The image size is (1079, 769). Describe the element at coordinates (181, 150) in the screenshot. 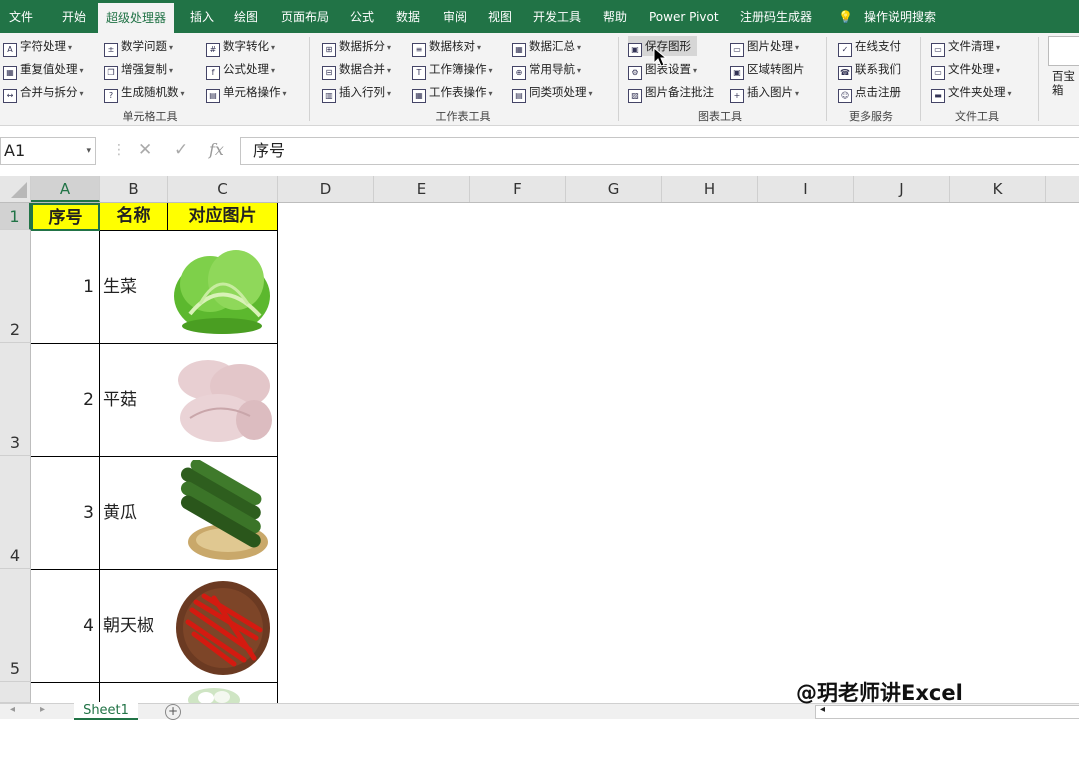

I see `enter-icon: ✓` at that location.